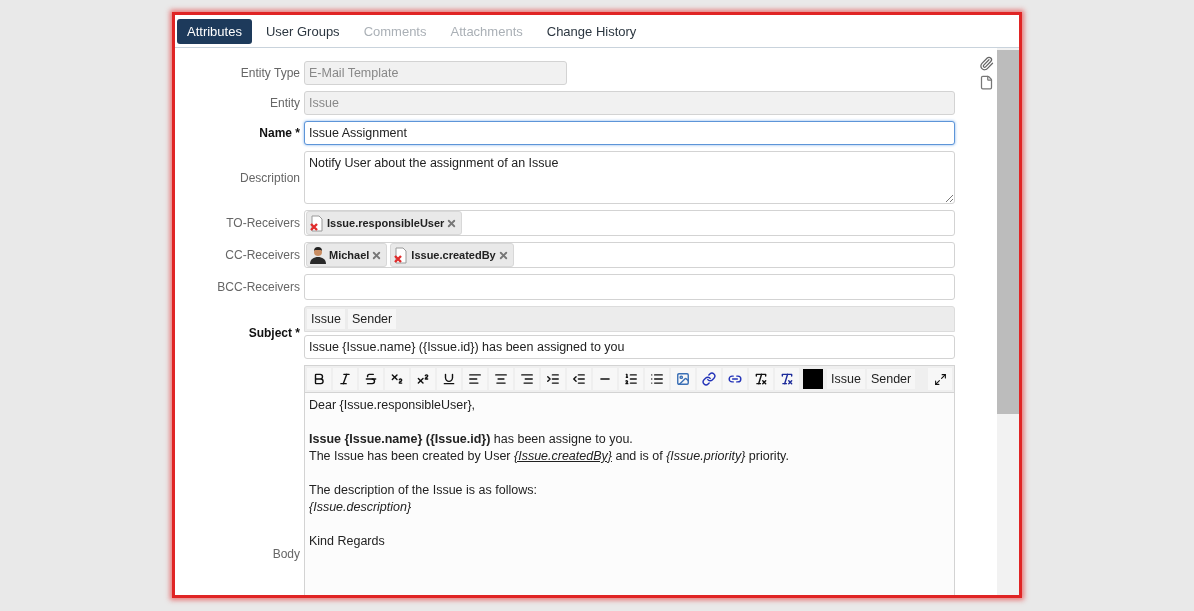 The image size is (1194, 611). Describe the element at coordinates (949, 198) in the screenshot. I see `resize-grip-icon` at that location.